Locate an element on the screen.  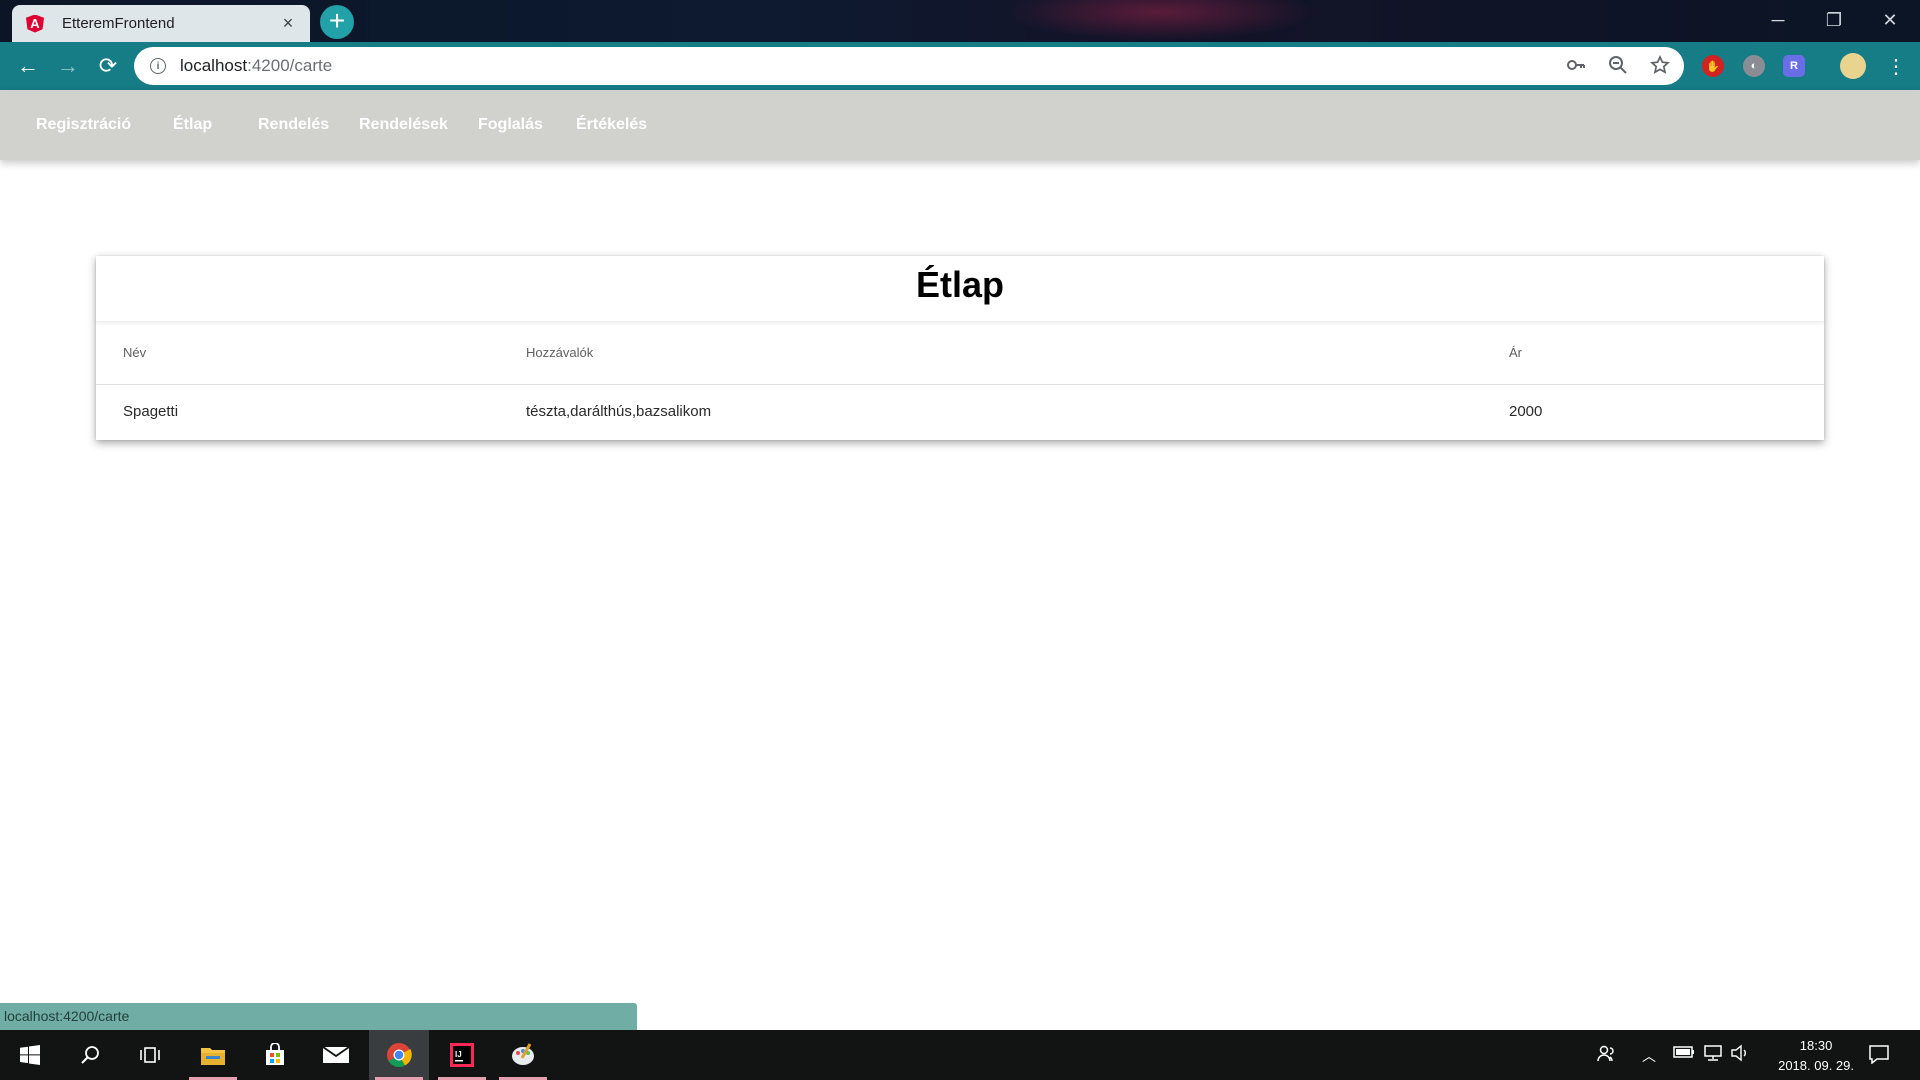
table-header-row: Név Hozzávalók Ár is located at coordinates (960, 353).